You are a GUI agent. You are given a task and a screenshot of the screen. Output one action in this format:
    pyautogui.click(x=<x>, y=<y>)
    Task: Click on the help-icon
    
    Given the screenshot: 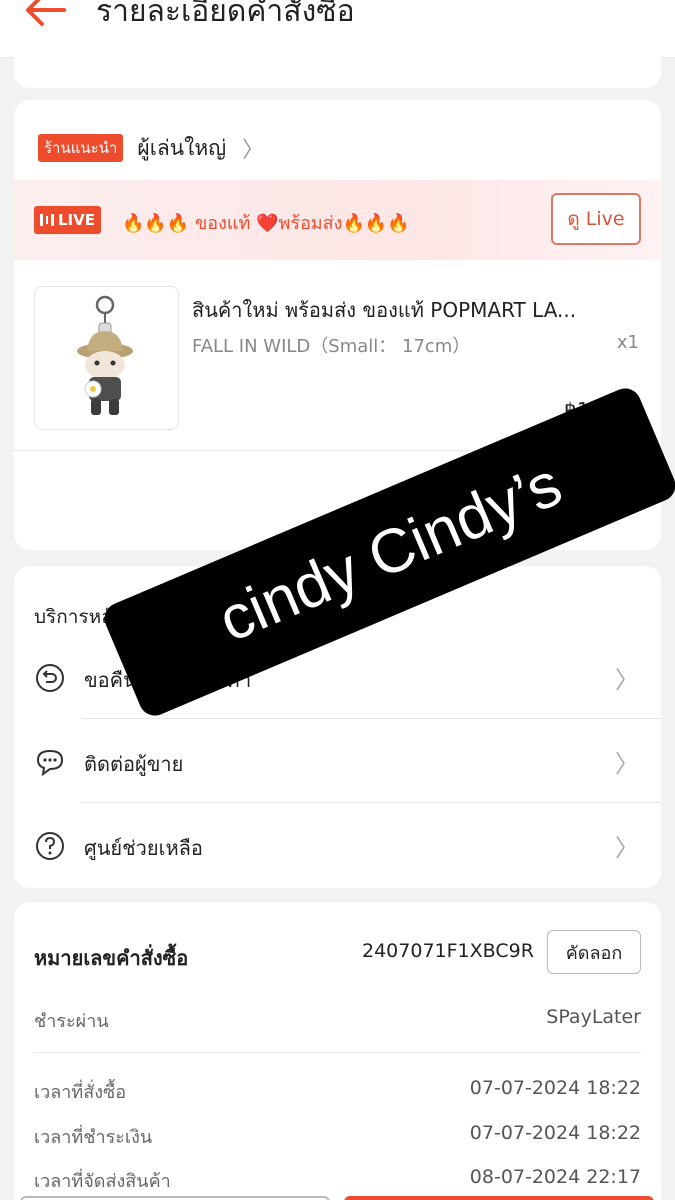 What is the action you would take?
    pyautogui.click(x=50, y=846)
    